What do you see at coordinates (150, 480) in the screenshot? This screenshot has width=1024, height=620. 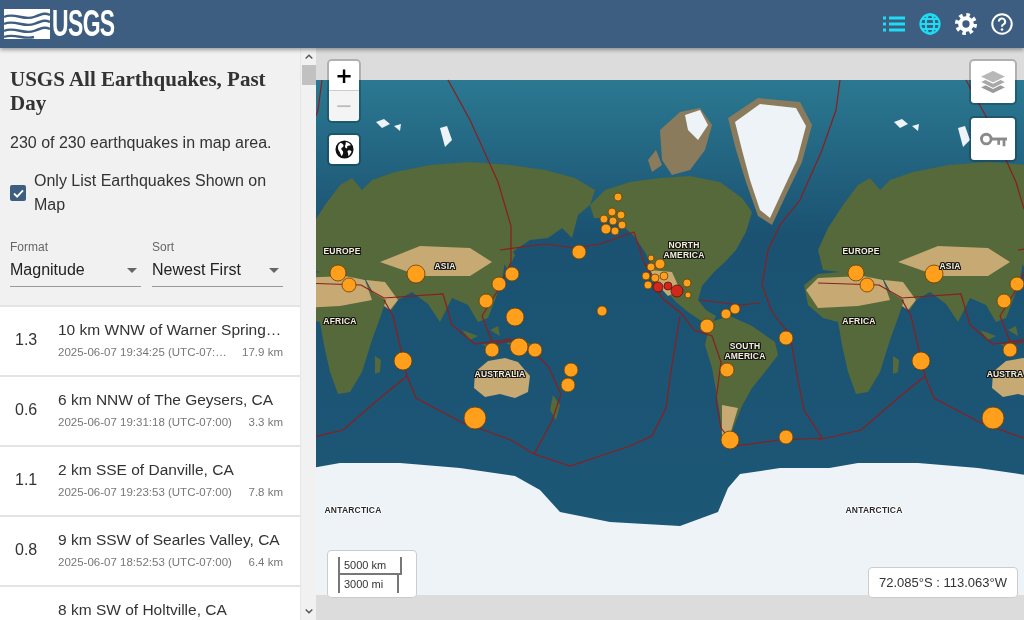 I see `earthquake-list-item: 1.1 2 km SSE of Danville, CA 2025-06-07 19:23:53 (UTC-07:00) 7.8 km` at bounding box center [150, 480].